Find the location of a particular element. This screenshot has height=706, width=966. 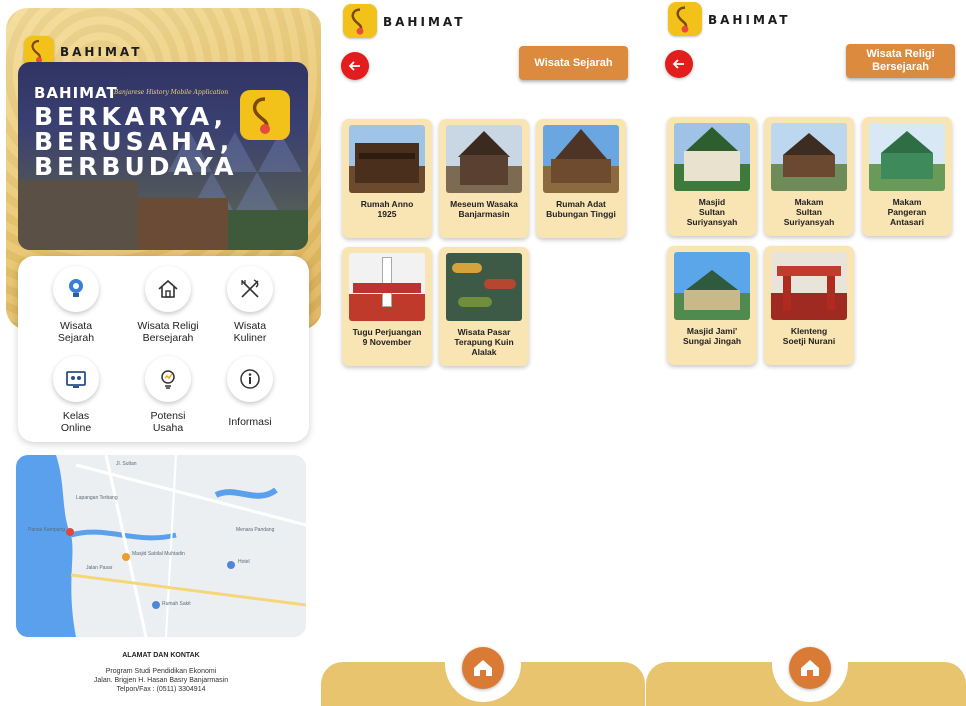

place-card: Rumah Anno 1925 is located at coordinates (387, 178).